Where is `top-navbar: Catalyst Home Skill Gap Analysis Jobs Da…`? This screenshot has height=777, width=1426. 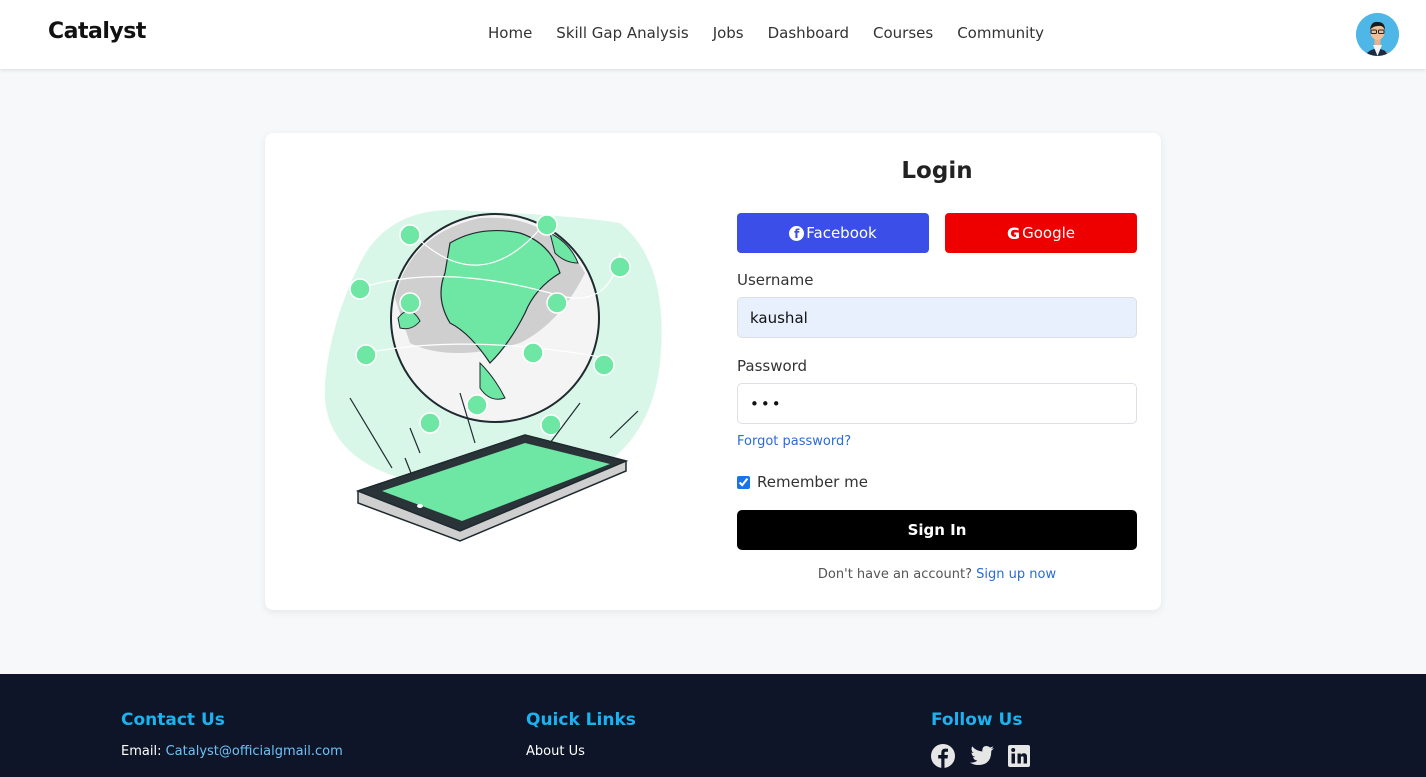 top-navbar: Catalyst Home Skill Gap Analysis Jobs Da… is located at coordinates (713, 34).